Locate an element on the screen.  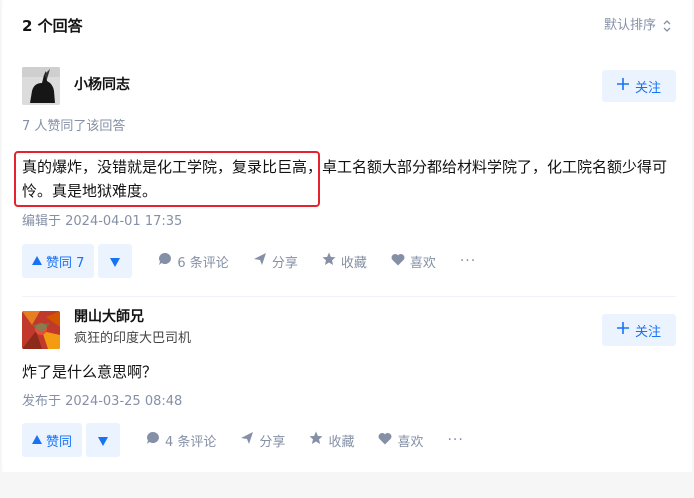
author-bio: 疯狂的印度大巴司机 is located at coordinates (133, 338).